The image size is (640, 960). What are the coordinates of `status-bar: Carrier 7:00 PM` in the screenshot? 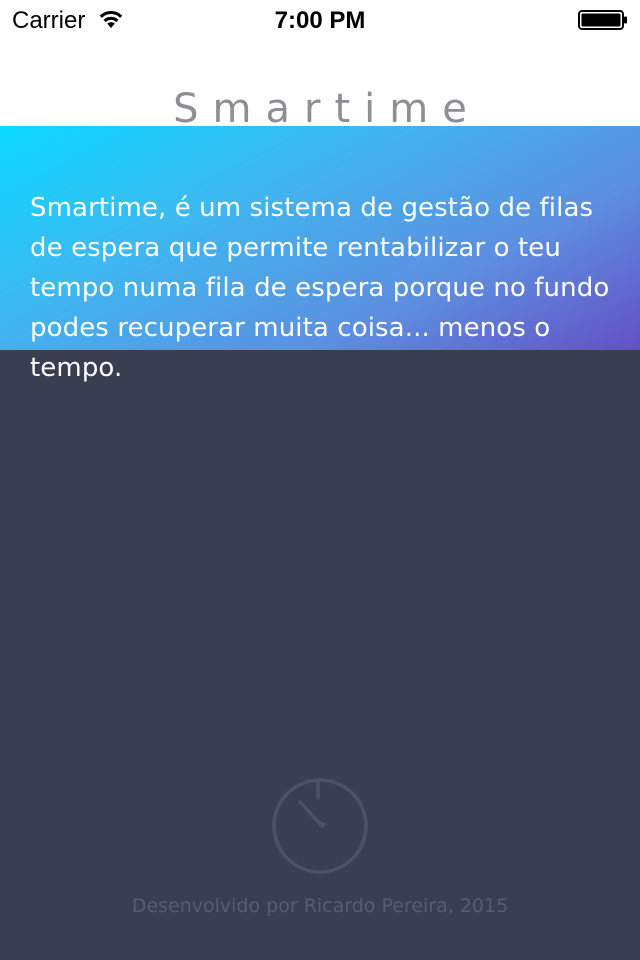 It's located at (320, 20).